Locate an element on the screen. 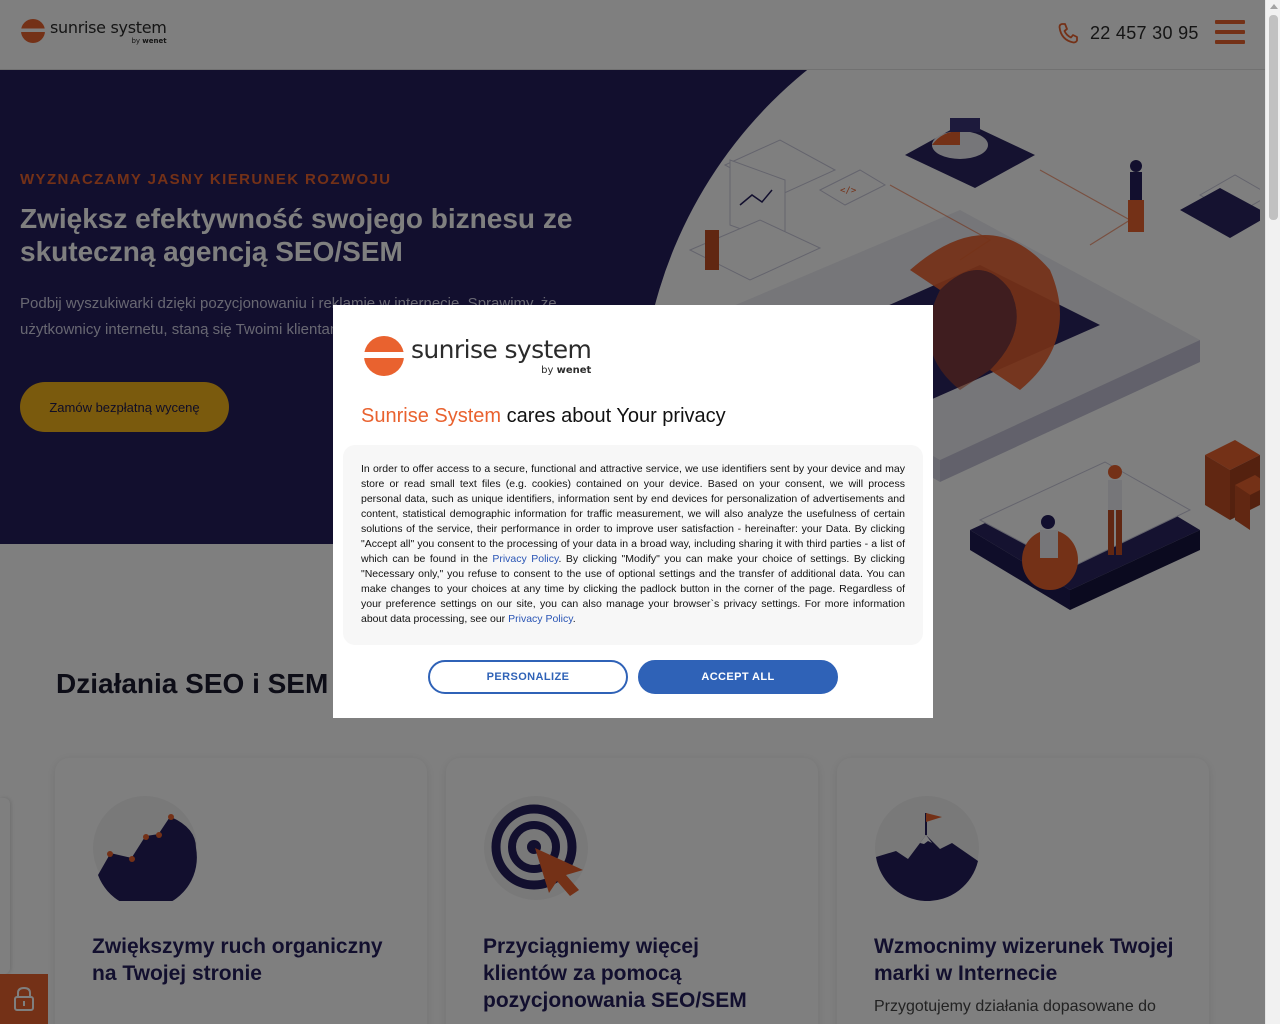  modal-logo-name: sunrise system is located at coordinates (501, 349).